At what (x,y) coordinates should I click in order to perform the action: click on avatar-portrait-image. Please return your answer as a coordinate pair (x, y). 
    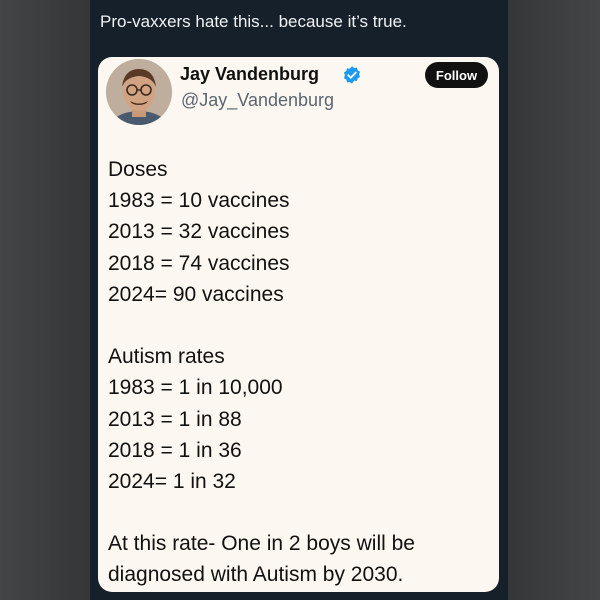
    Looking at the image, I should click on (139, 92).